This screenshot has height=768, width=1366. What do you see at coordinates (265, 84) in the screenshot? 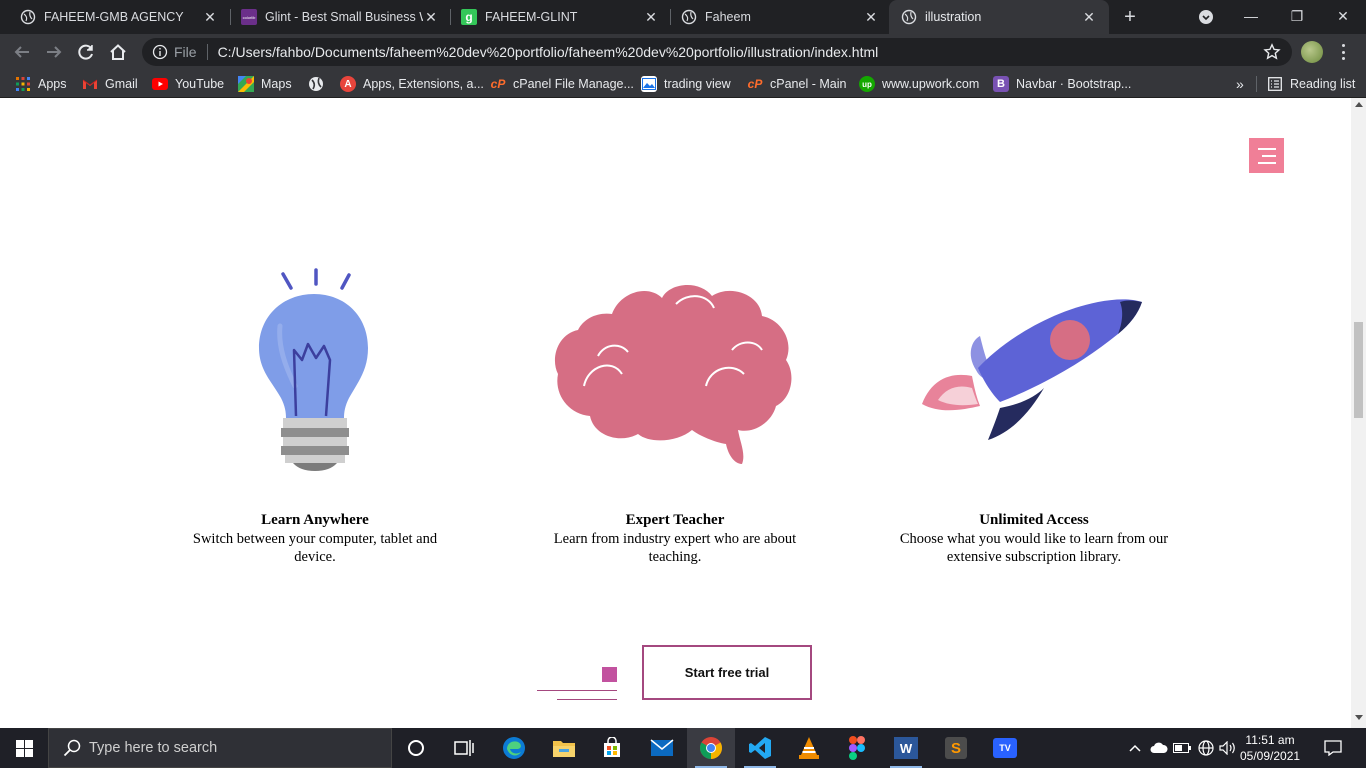
I see `bookmark-maps: Maps` at bounding box center [265, 84].